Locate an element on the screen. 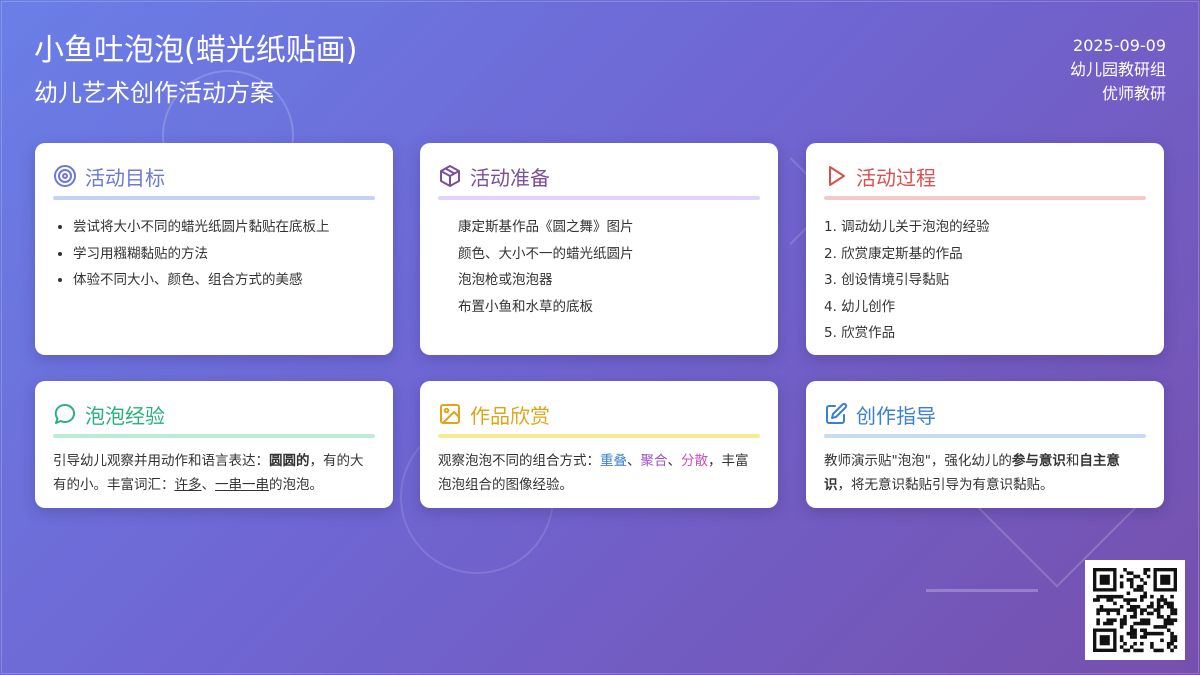  card-title: 活动过程 is located at coordinates (896, 177).